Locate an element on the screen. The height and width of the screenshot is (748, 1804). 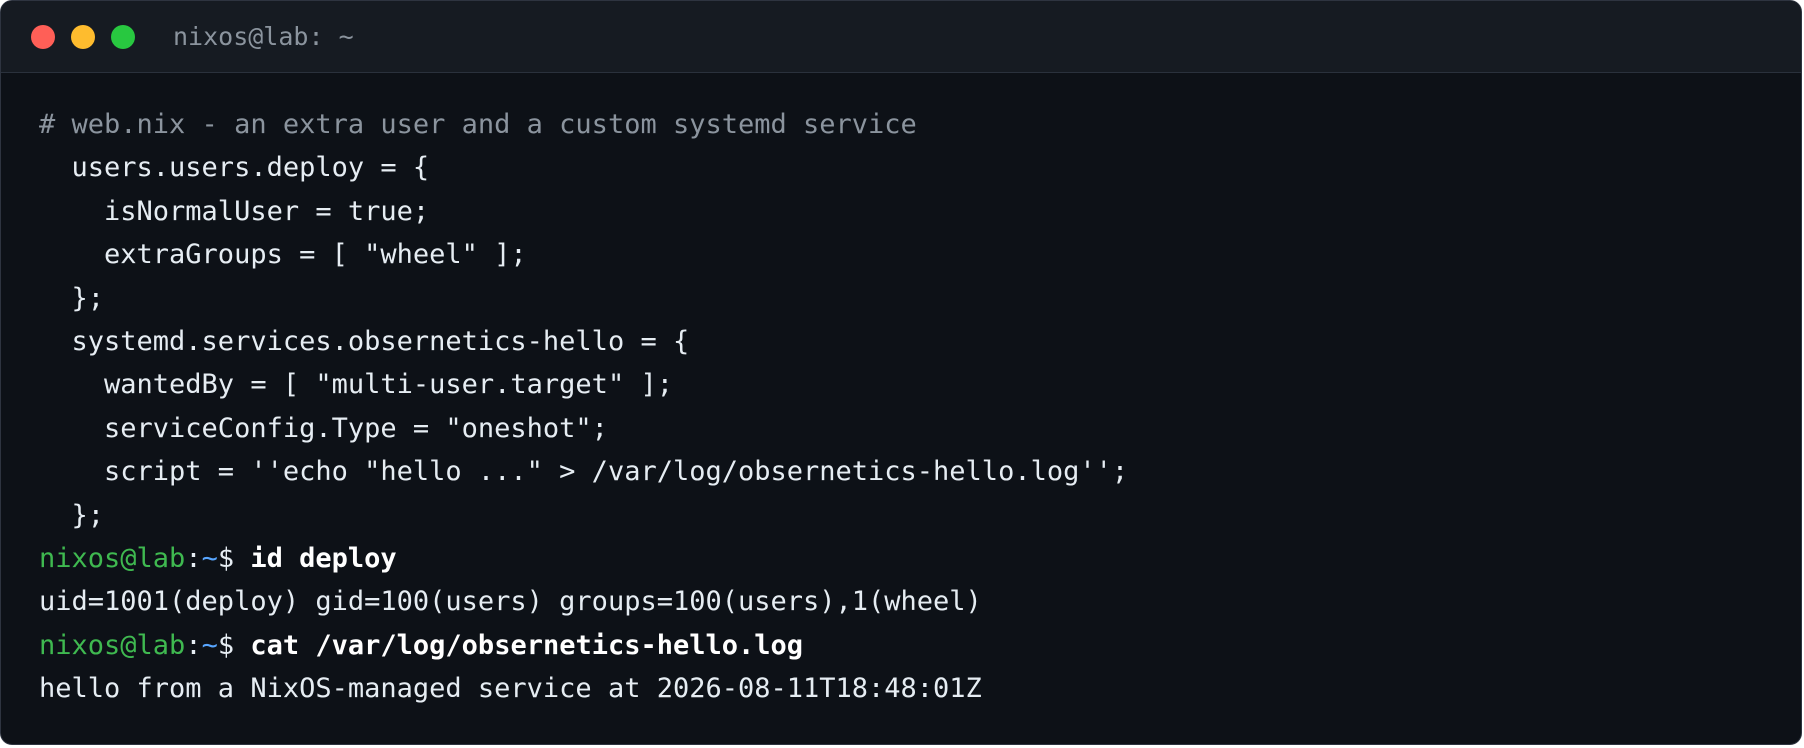
command-text: id deploy is located at coordinates (323, 558).